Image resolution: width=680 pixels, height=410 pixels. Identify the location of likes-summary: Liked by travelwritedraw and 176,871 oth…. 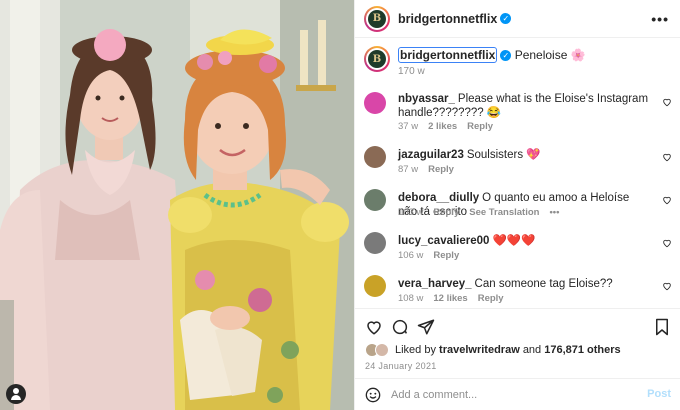
(493, 350).